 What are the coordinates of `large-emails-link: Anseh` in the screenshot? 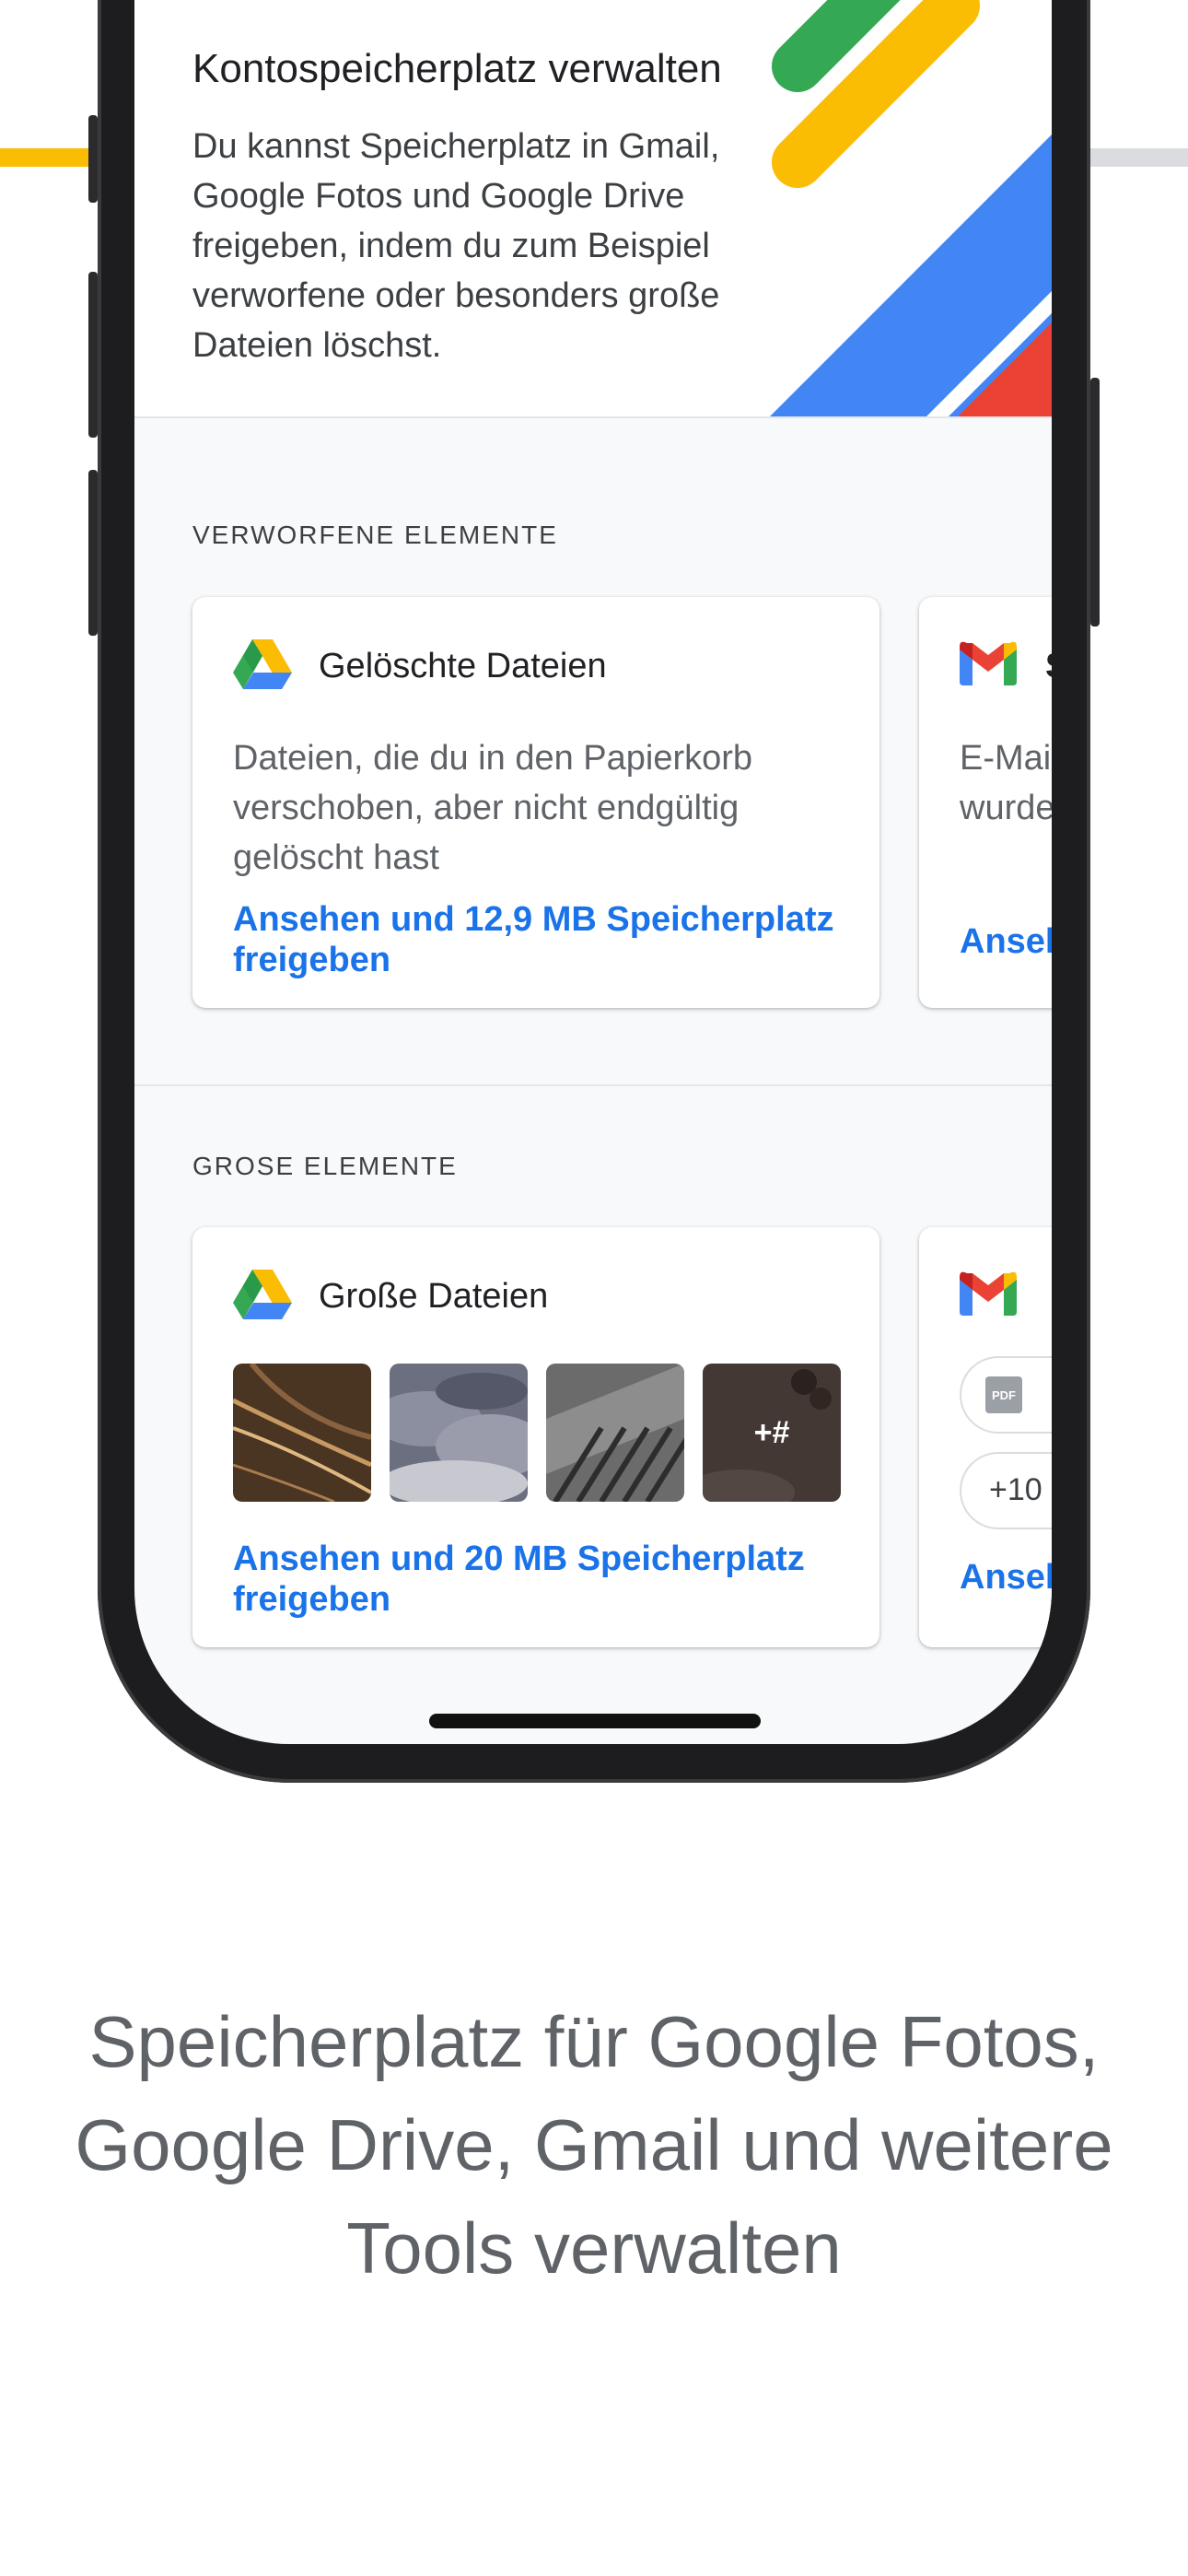 It's located at (1006, 1577).